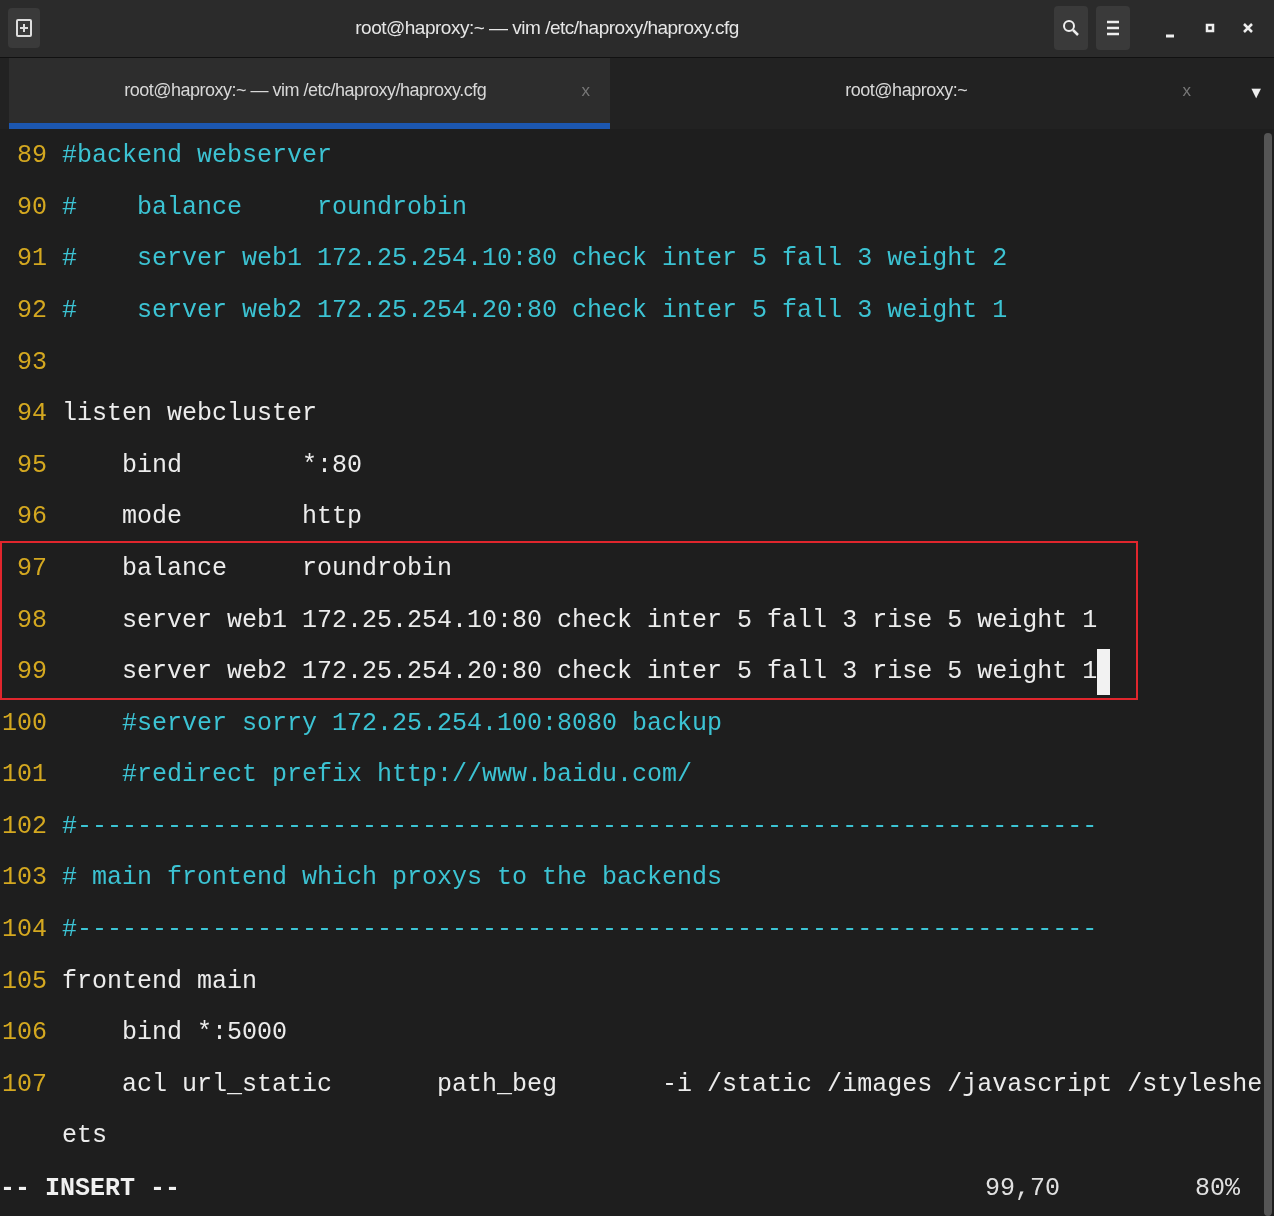 The image size is (1274, 1216). Describe the element at coordinates (287, 568) in the screenshot. I see `code-line: balance roundrobin` at that location.